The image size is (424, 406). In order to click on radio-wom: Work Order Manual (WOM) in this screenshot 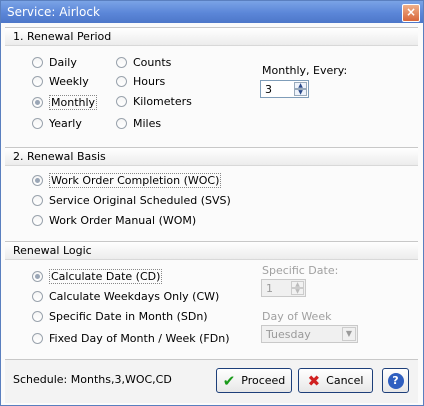, I will do `click(114, 220)`.